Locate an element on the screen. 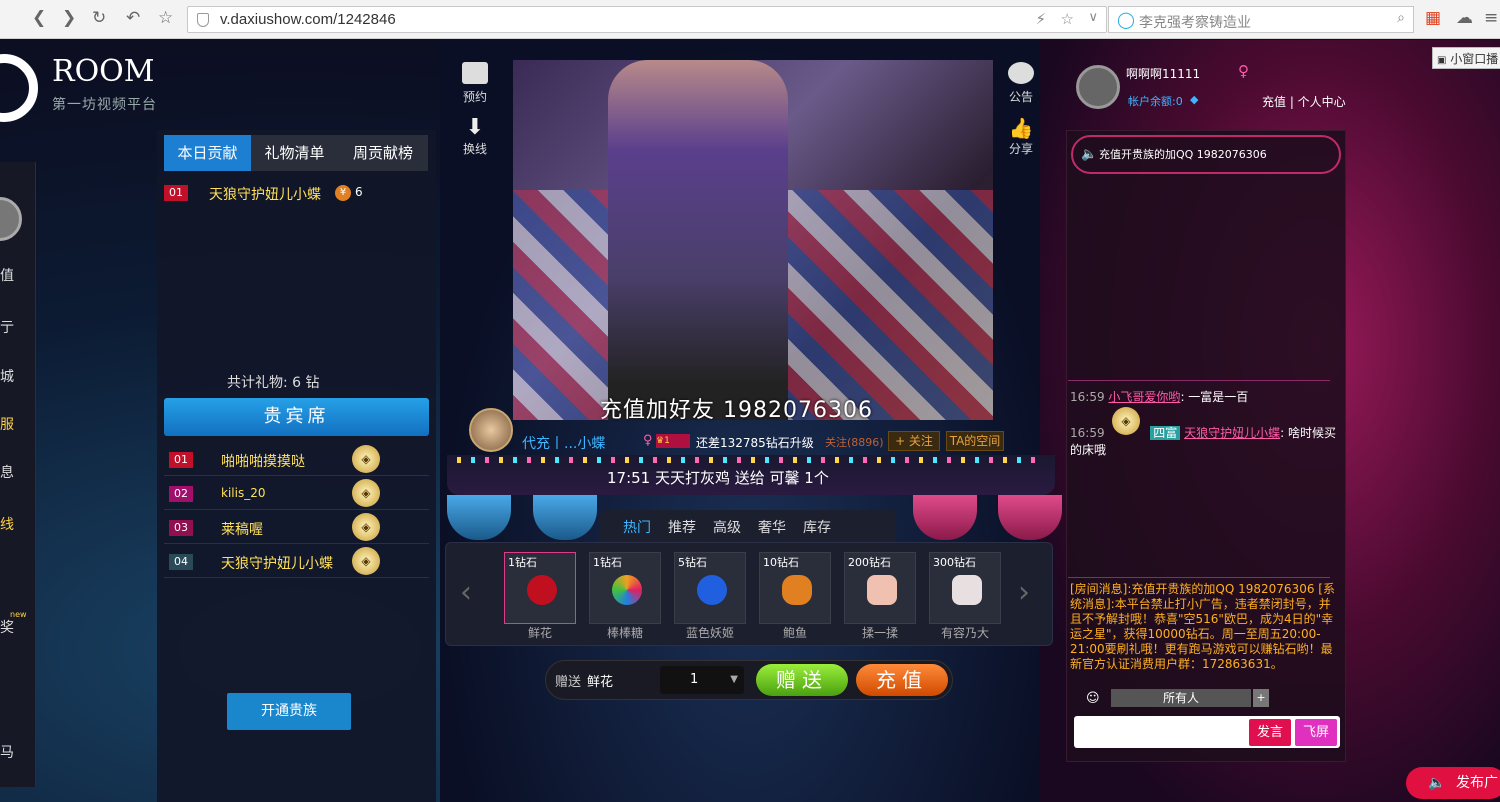 This screenshot has width=1500, height=802. chat-user: 小飞哥爱你哟 is located at coordinates (1144, 397).